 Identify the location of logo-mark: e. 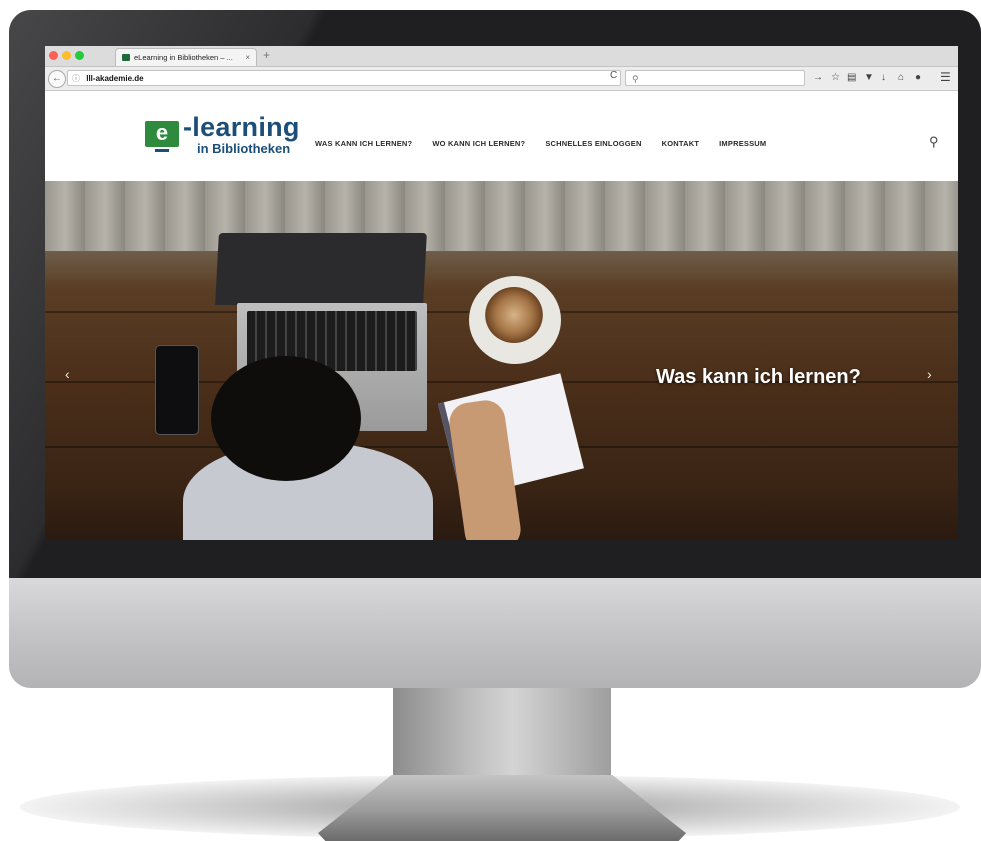
(162, 134).